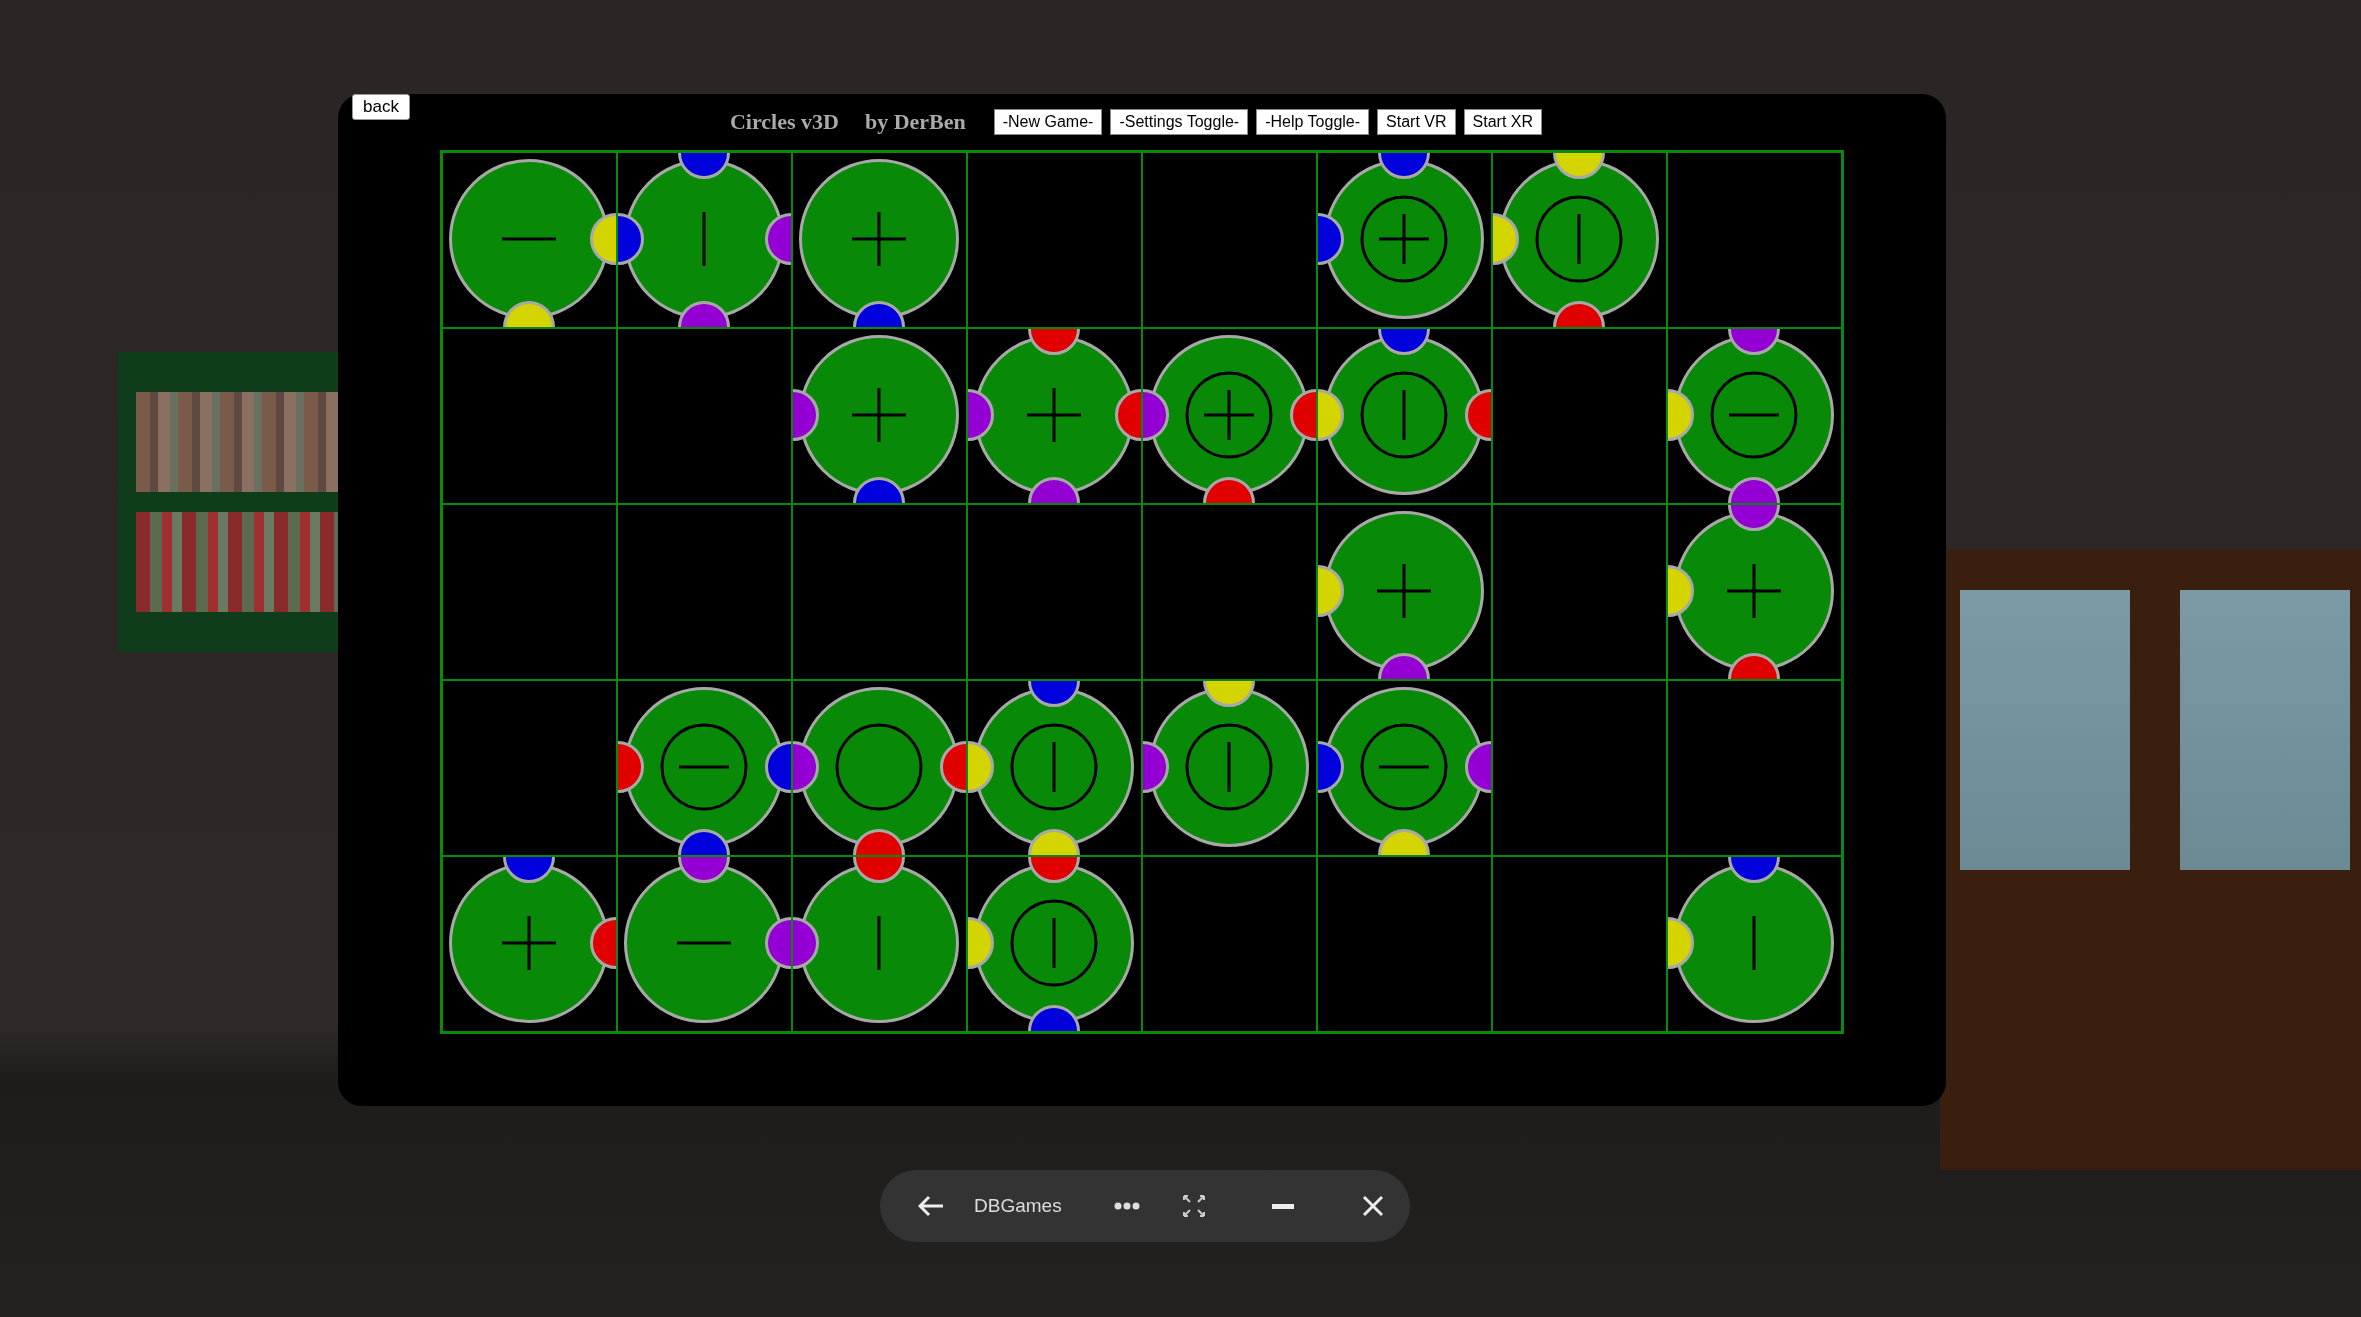 This screenshot has width=2361, height=1317. Describe the element at coordinates (915, 122) in the screenshot. I see `author-label: by DerBen` at that location.